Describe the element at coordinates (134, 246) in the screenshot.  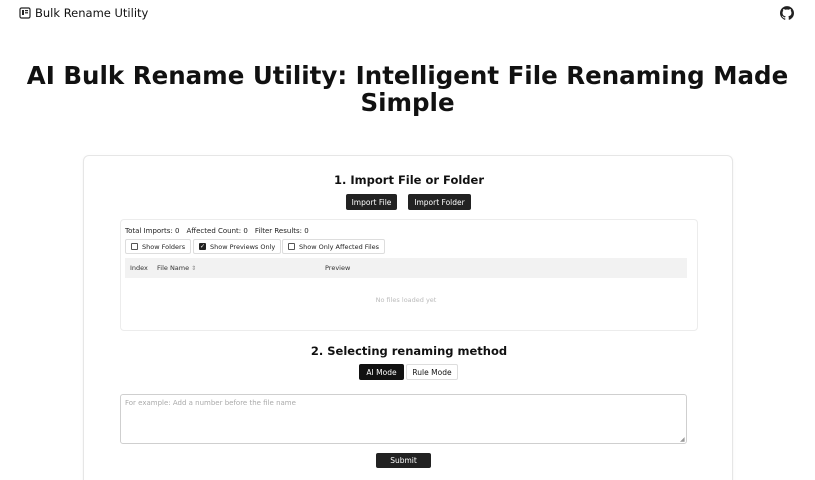
I see `show-folders-checkbox` at that location.